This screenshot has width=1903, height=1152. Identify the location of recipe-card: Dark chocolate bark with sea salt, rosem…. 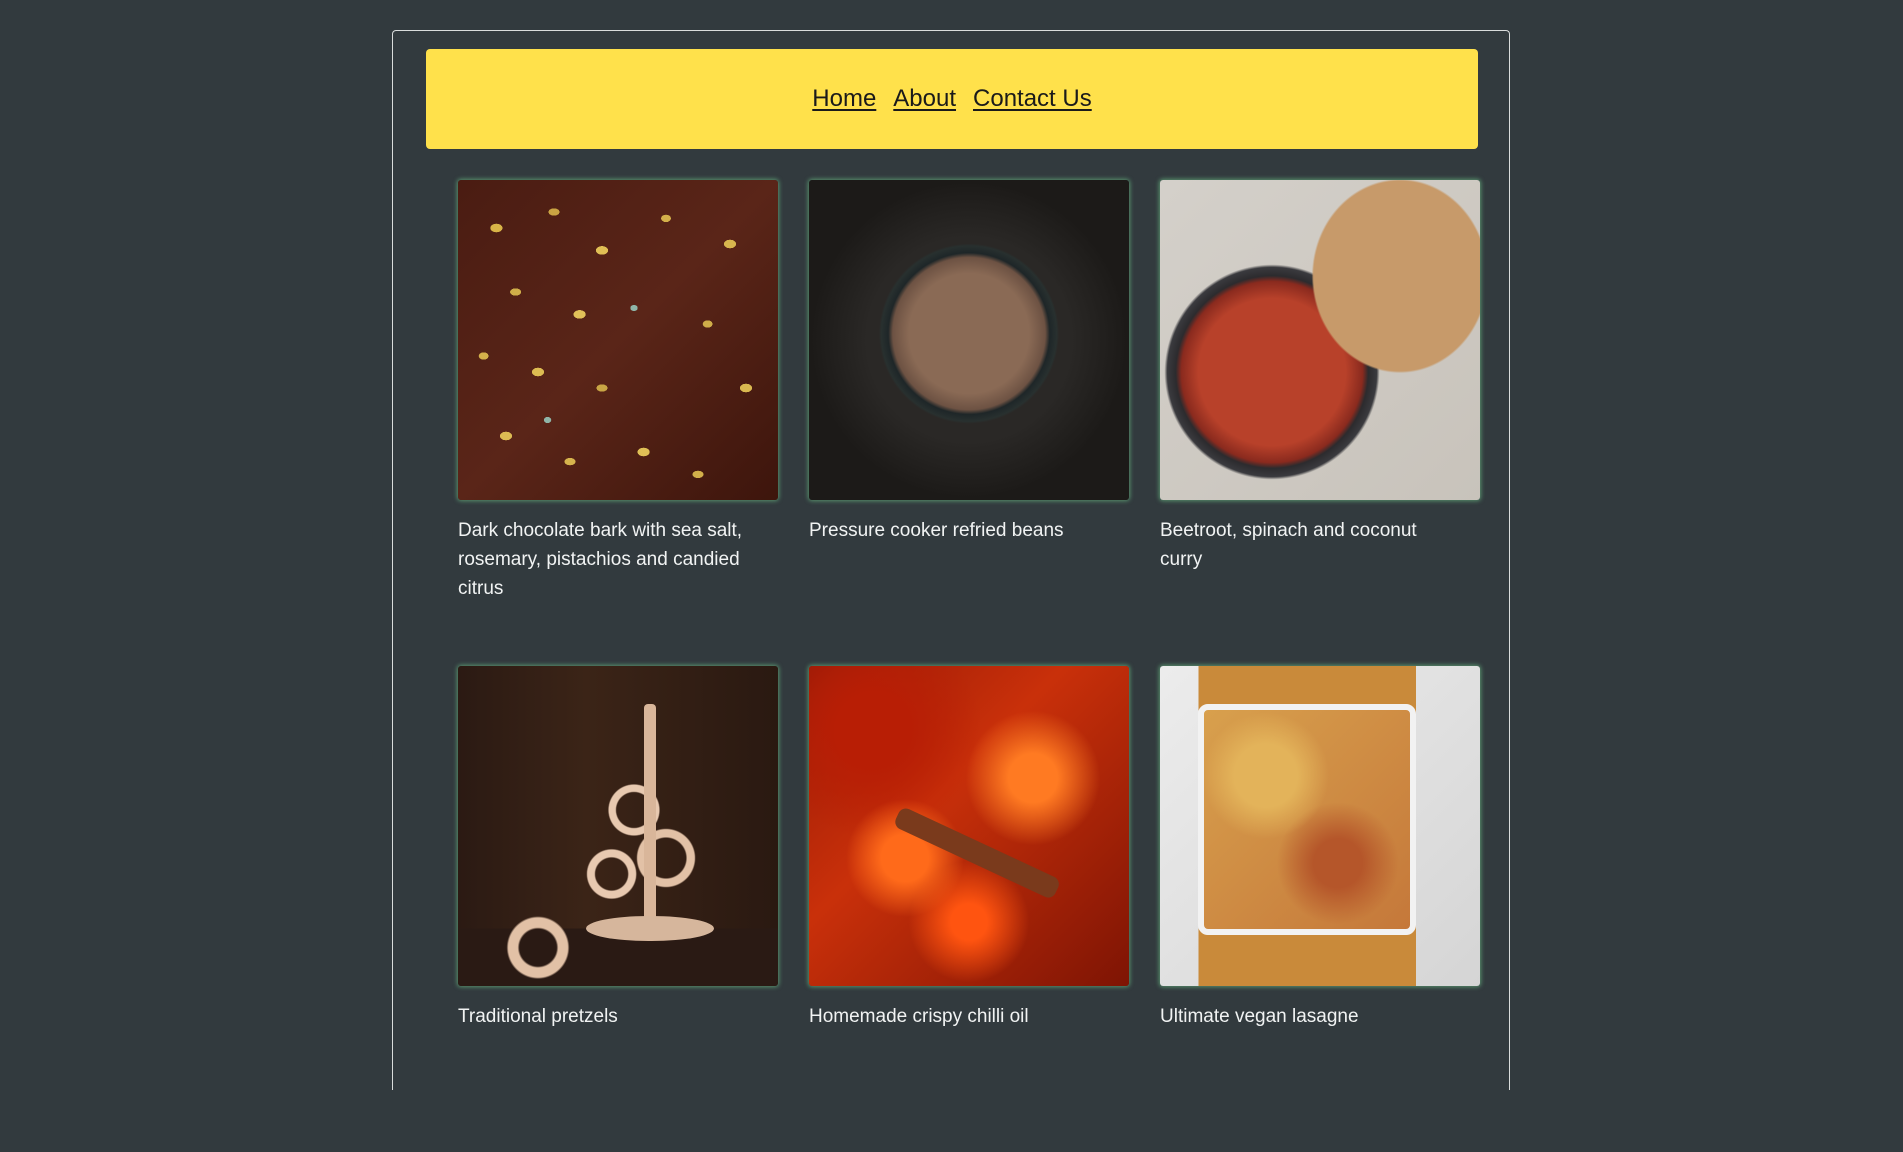
(618, 423).